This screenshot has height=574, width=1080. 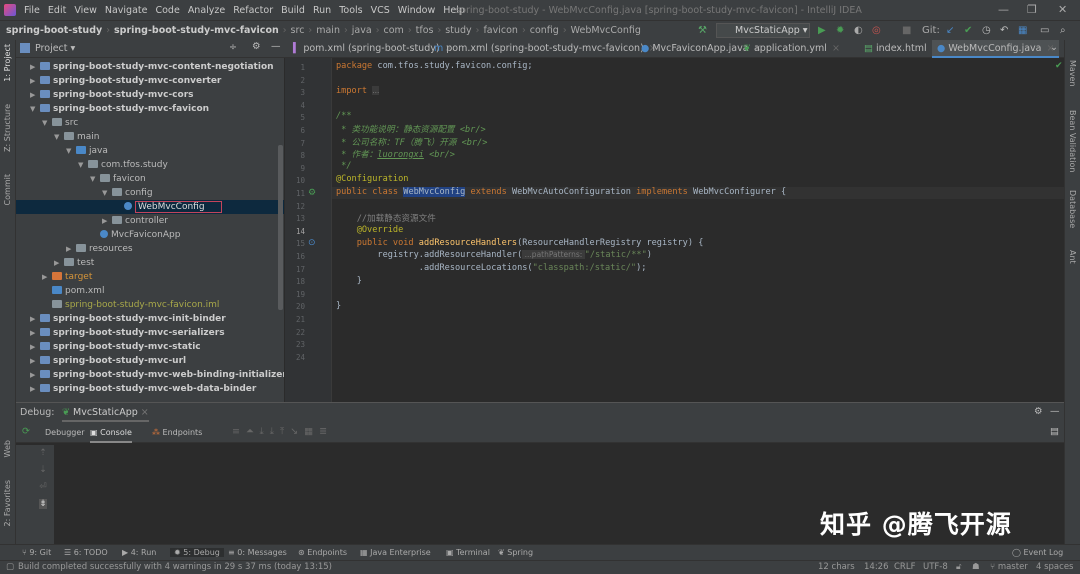 What do you see at coordinates (840, 30) in the screenshot?
I see `debug-icon: ✹` at bounding box center [840, 30].